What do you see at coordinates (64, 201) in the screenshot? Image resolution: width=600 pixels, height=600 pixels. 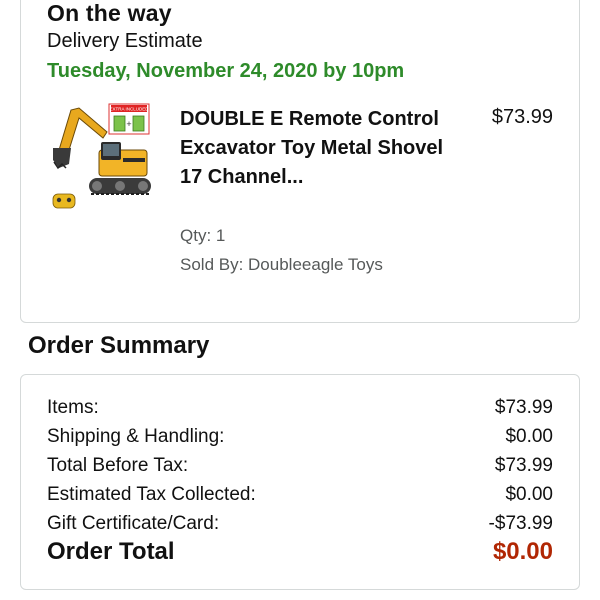 I see `remote-control-icon` at bounding box center [64, 201].